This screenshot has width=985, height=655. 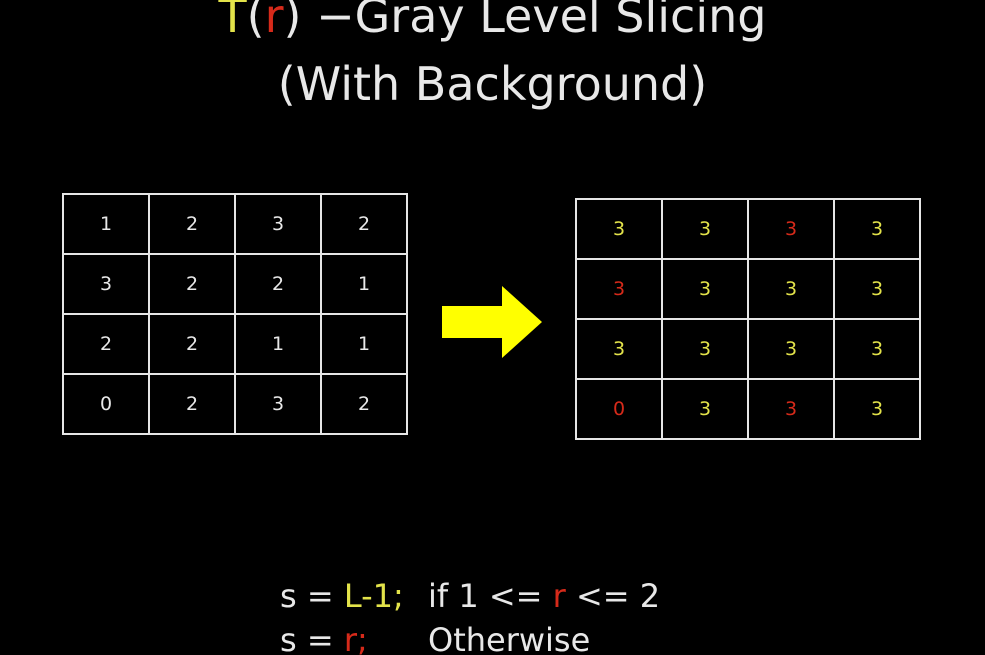 I want to click on formula-value-r: r;, so click(x=355, y=638).